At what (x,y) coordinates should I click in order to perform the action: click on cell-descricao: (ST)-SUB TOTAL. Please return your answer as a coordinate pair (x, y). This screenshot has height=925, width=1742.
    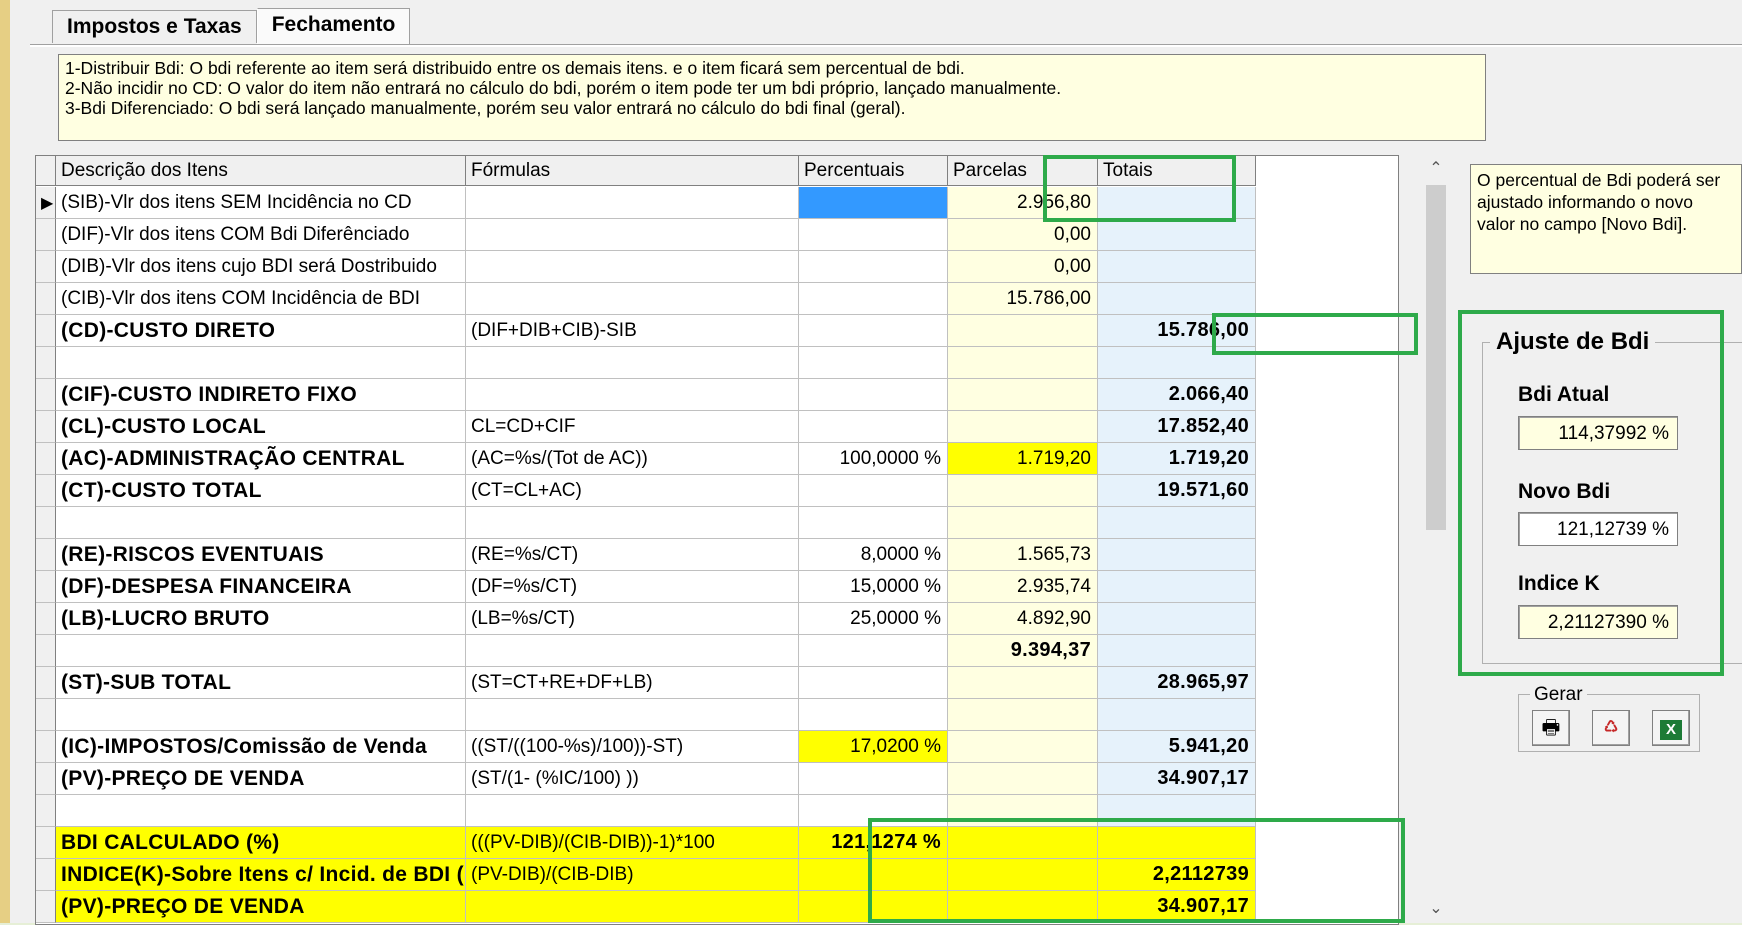
    Looking at the image, I should click on (261, 683).